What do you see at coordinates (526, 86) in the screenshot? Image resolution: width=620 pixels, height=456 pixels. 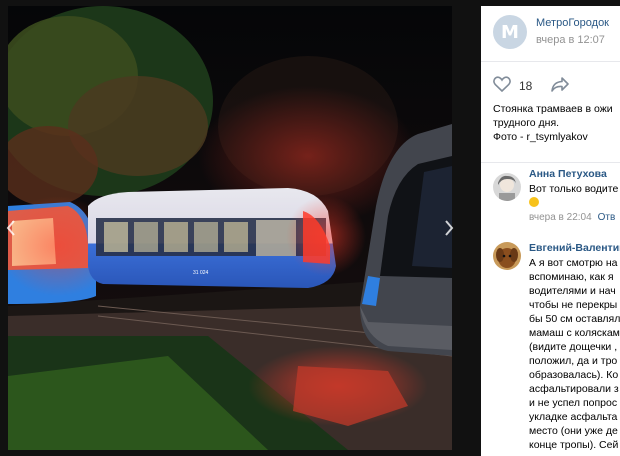 I see `like-count: 18` at bounding box center [526, 86].